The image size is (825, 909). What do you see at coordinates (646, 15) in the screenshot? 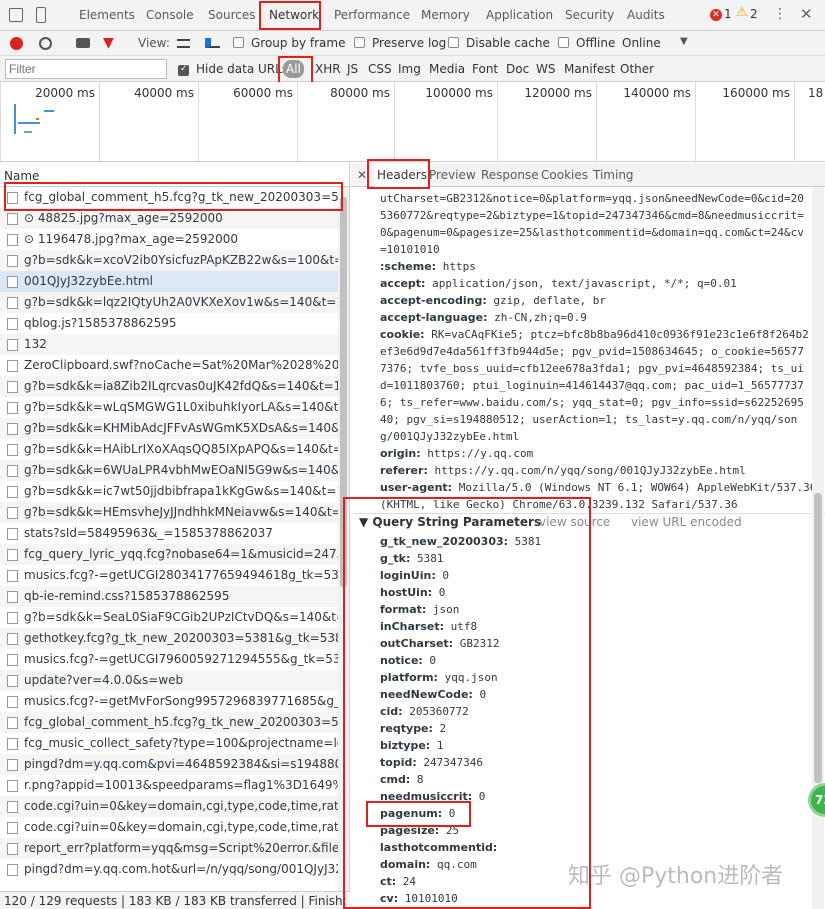
I see `tab-audits: Audits` at bounding box center [646, 15].